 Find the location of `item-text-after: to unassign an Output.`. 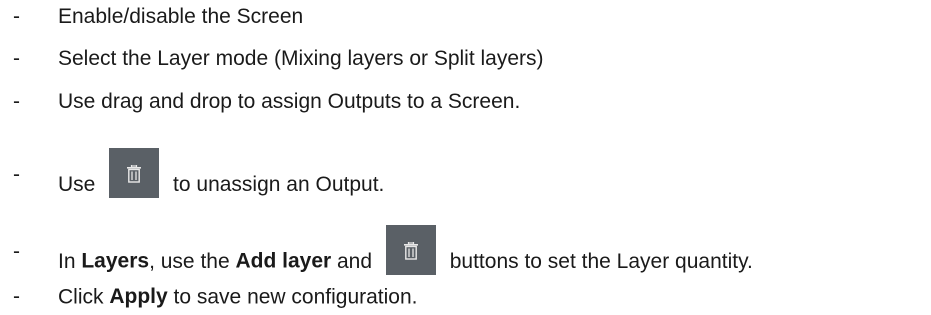

item-text-after: to unassign an Output. is located at coordinates (279, 184).